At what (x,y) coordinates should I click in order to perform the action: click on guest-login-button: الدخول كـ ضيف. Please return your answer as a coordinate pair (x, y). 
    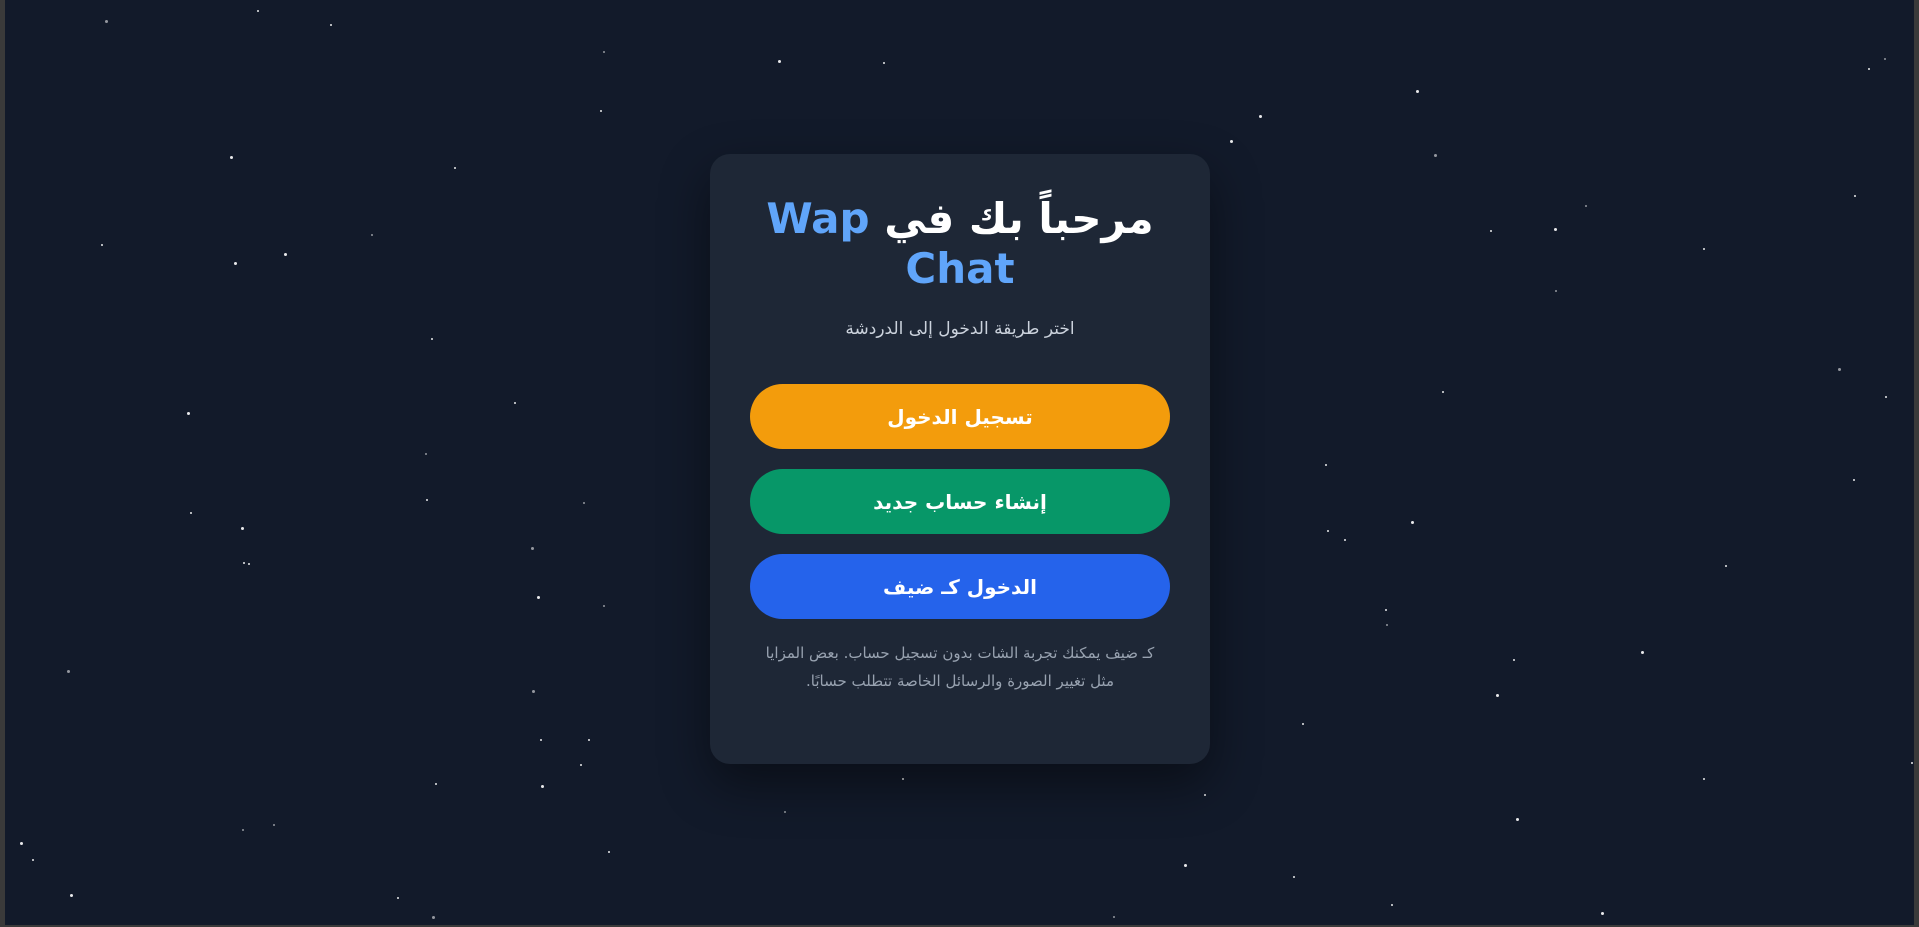
    Looking at the image, I should click on (960, 586).